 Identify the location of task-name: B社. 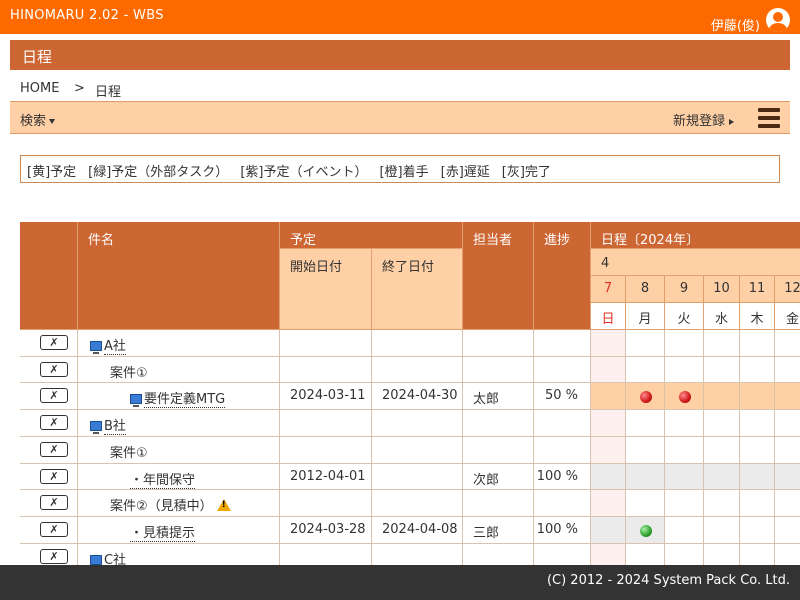
(108, 425).